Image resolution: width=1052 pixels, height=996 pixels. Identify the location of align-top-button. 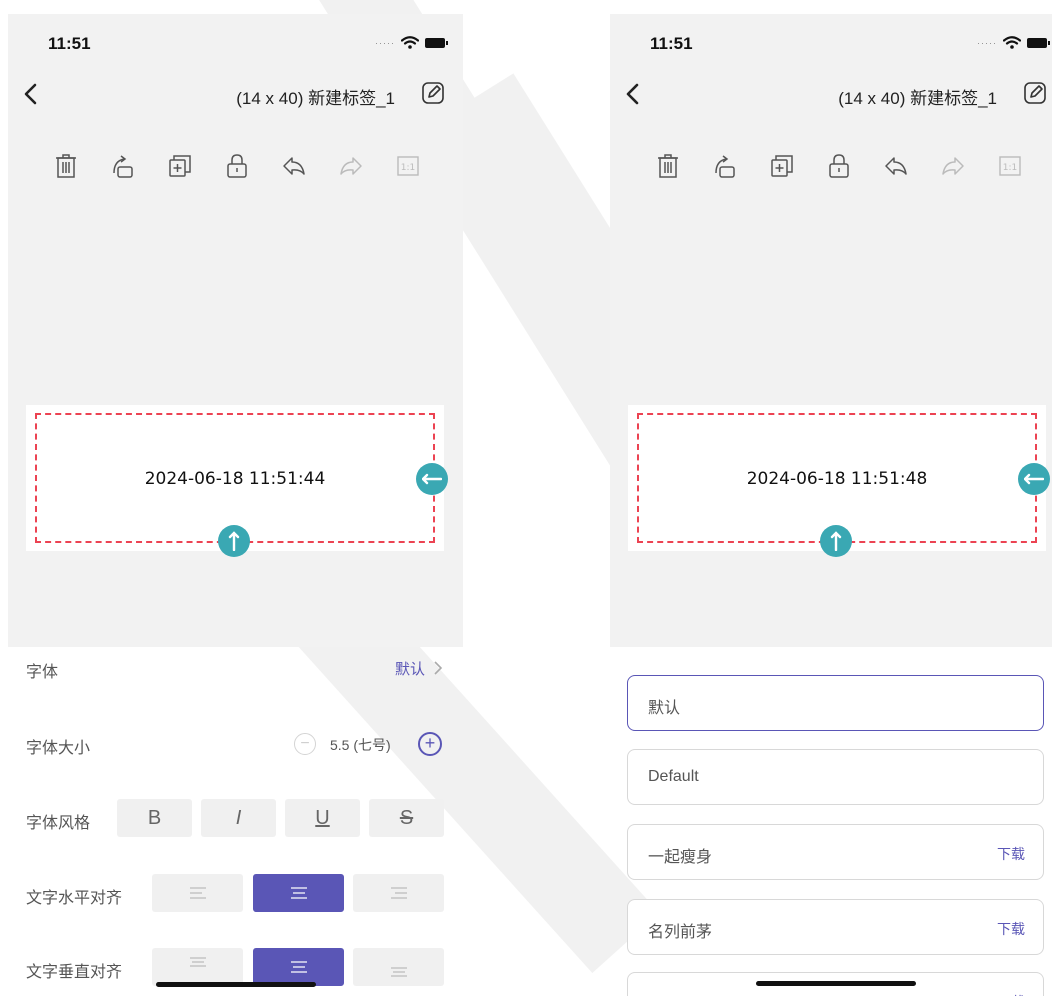
(197, 967).